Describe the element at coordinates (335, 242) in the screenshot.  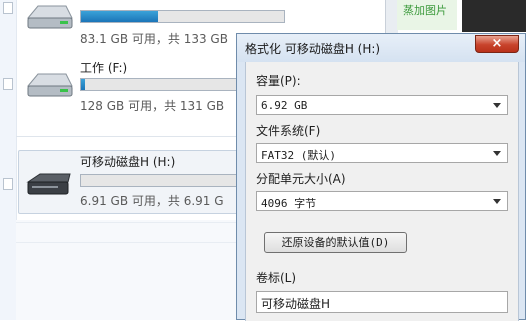
I see `restore-defaults-button: 还原设备的默认值(D)` at that location.